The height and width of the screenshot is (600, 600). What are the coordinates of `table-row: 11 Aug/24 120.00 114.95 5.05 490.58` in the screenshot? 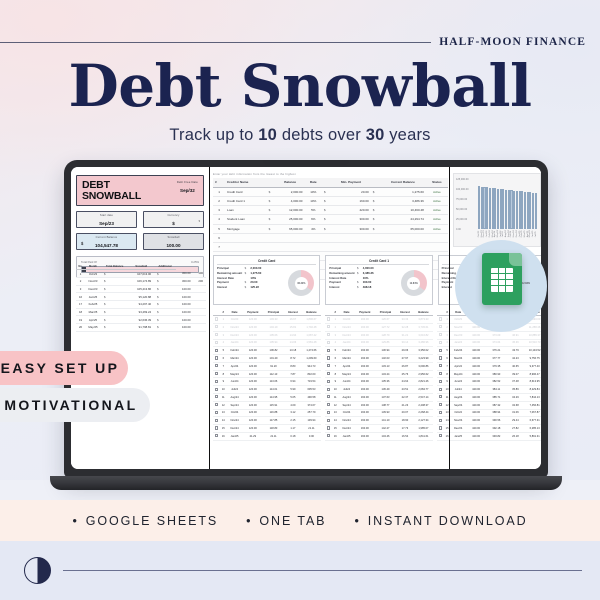 It's located at (267, 397).